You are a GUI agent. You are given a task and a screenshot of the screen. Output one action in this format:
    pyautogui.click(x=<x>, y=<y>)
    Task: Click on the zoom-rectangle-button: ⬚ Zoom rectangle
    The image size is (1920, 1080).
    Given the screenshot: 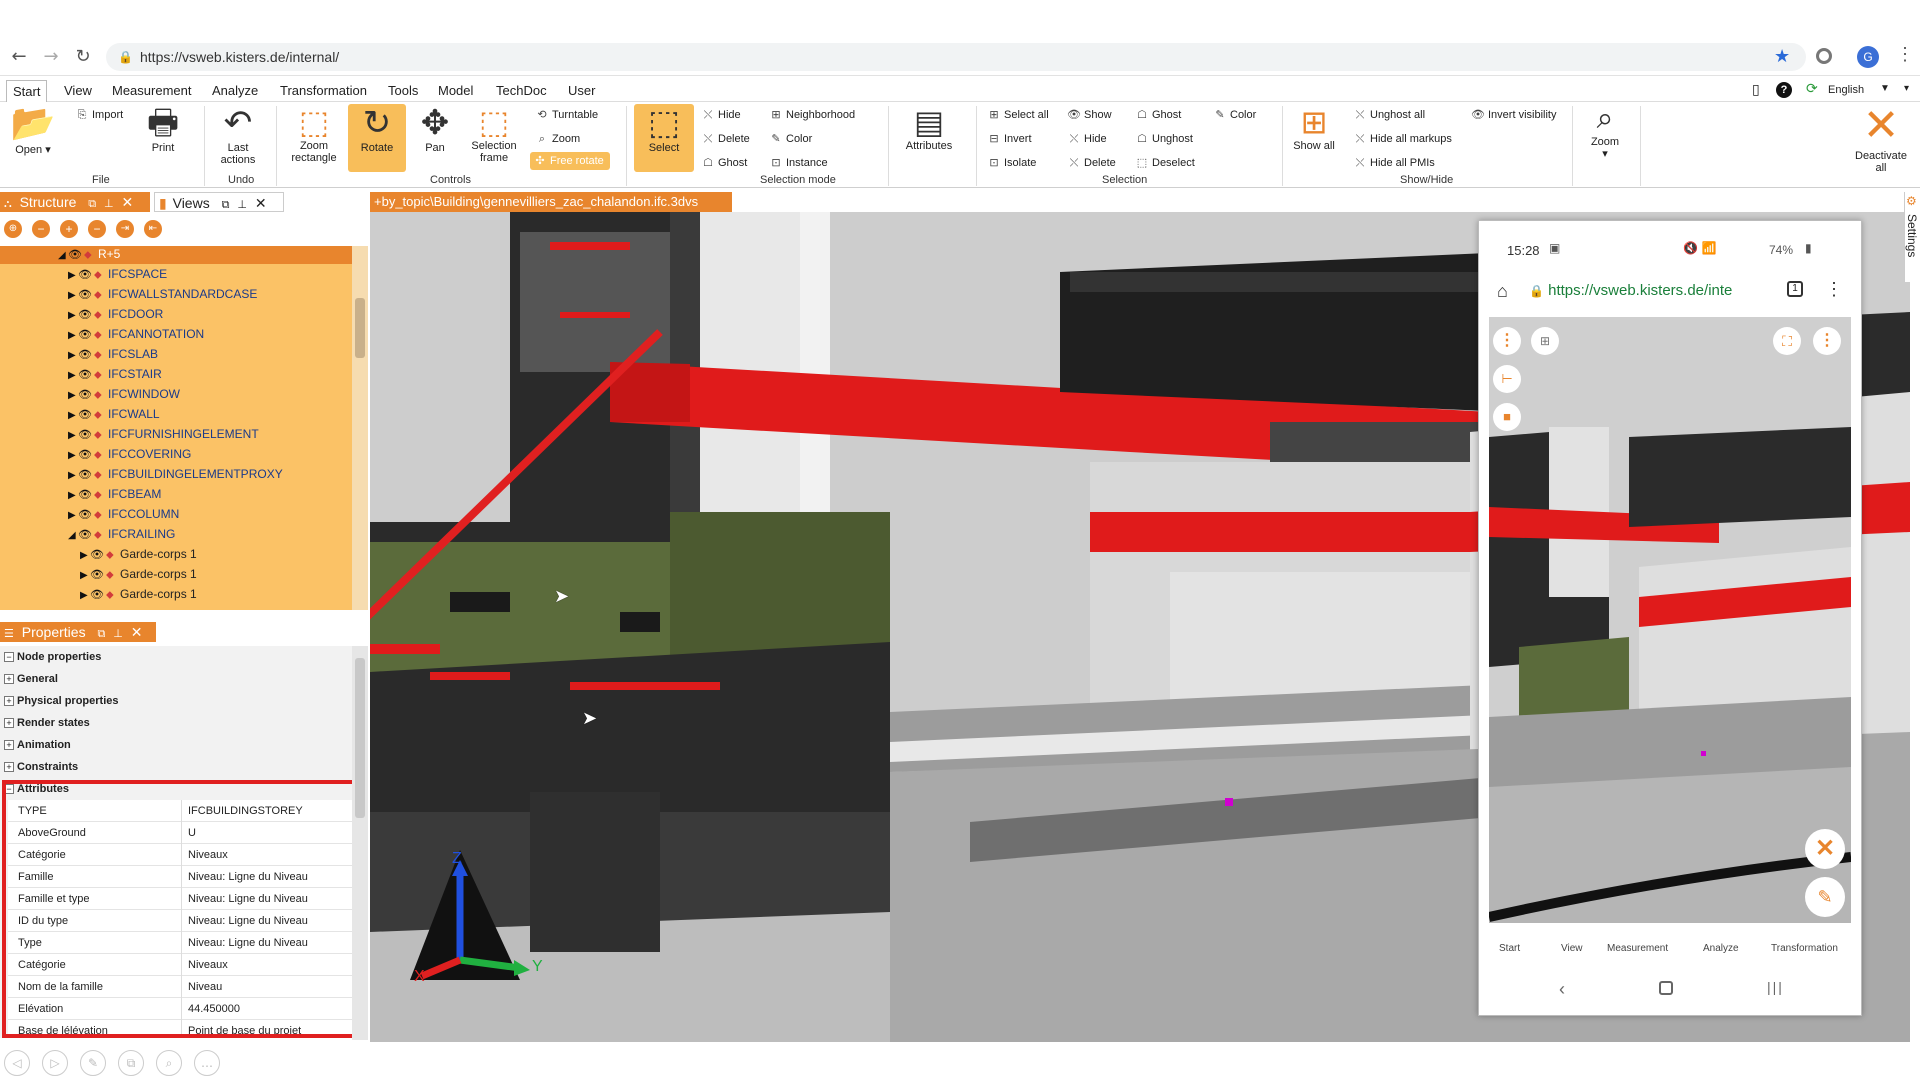 What is the action you would take?
    pyautogui.click(x=314, y=135)
    